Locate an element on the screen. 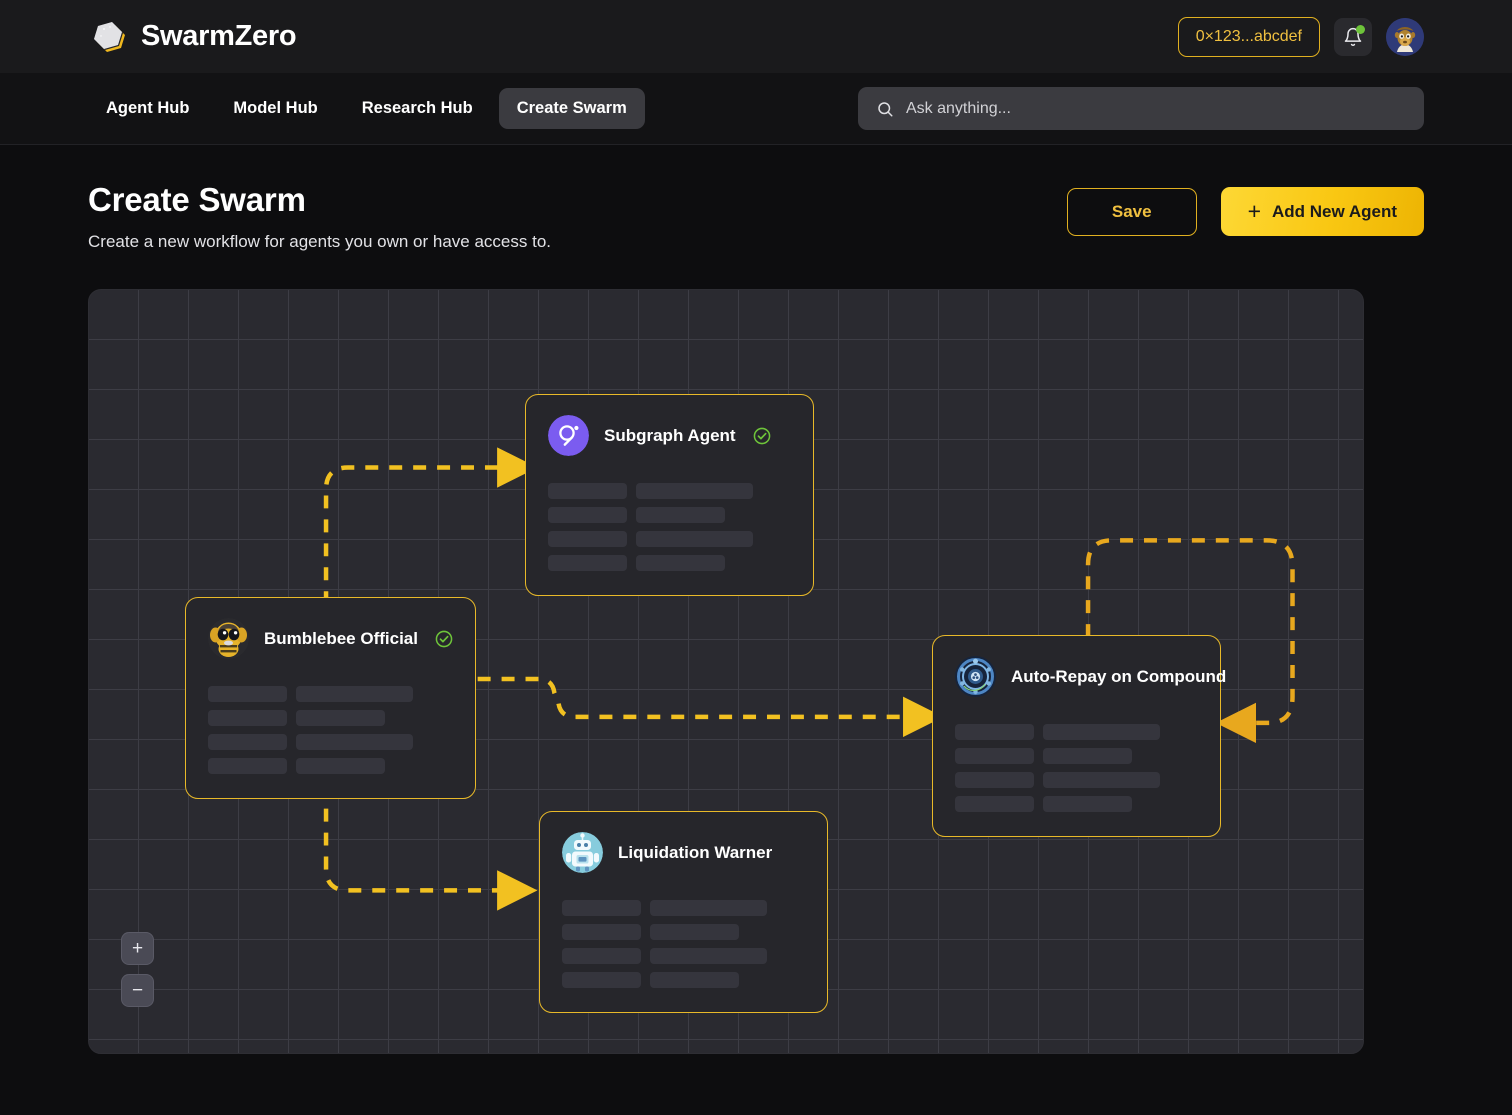 The image size is (1512, 1115). bee-robot-icon is located at coordinates (228, 638).